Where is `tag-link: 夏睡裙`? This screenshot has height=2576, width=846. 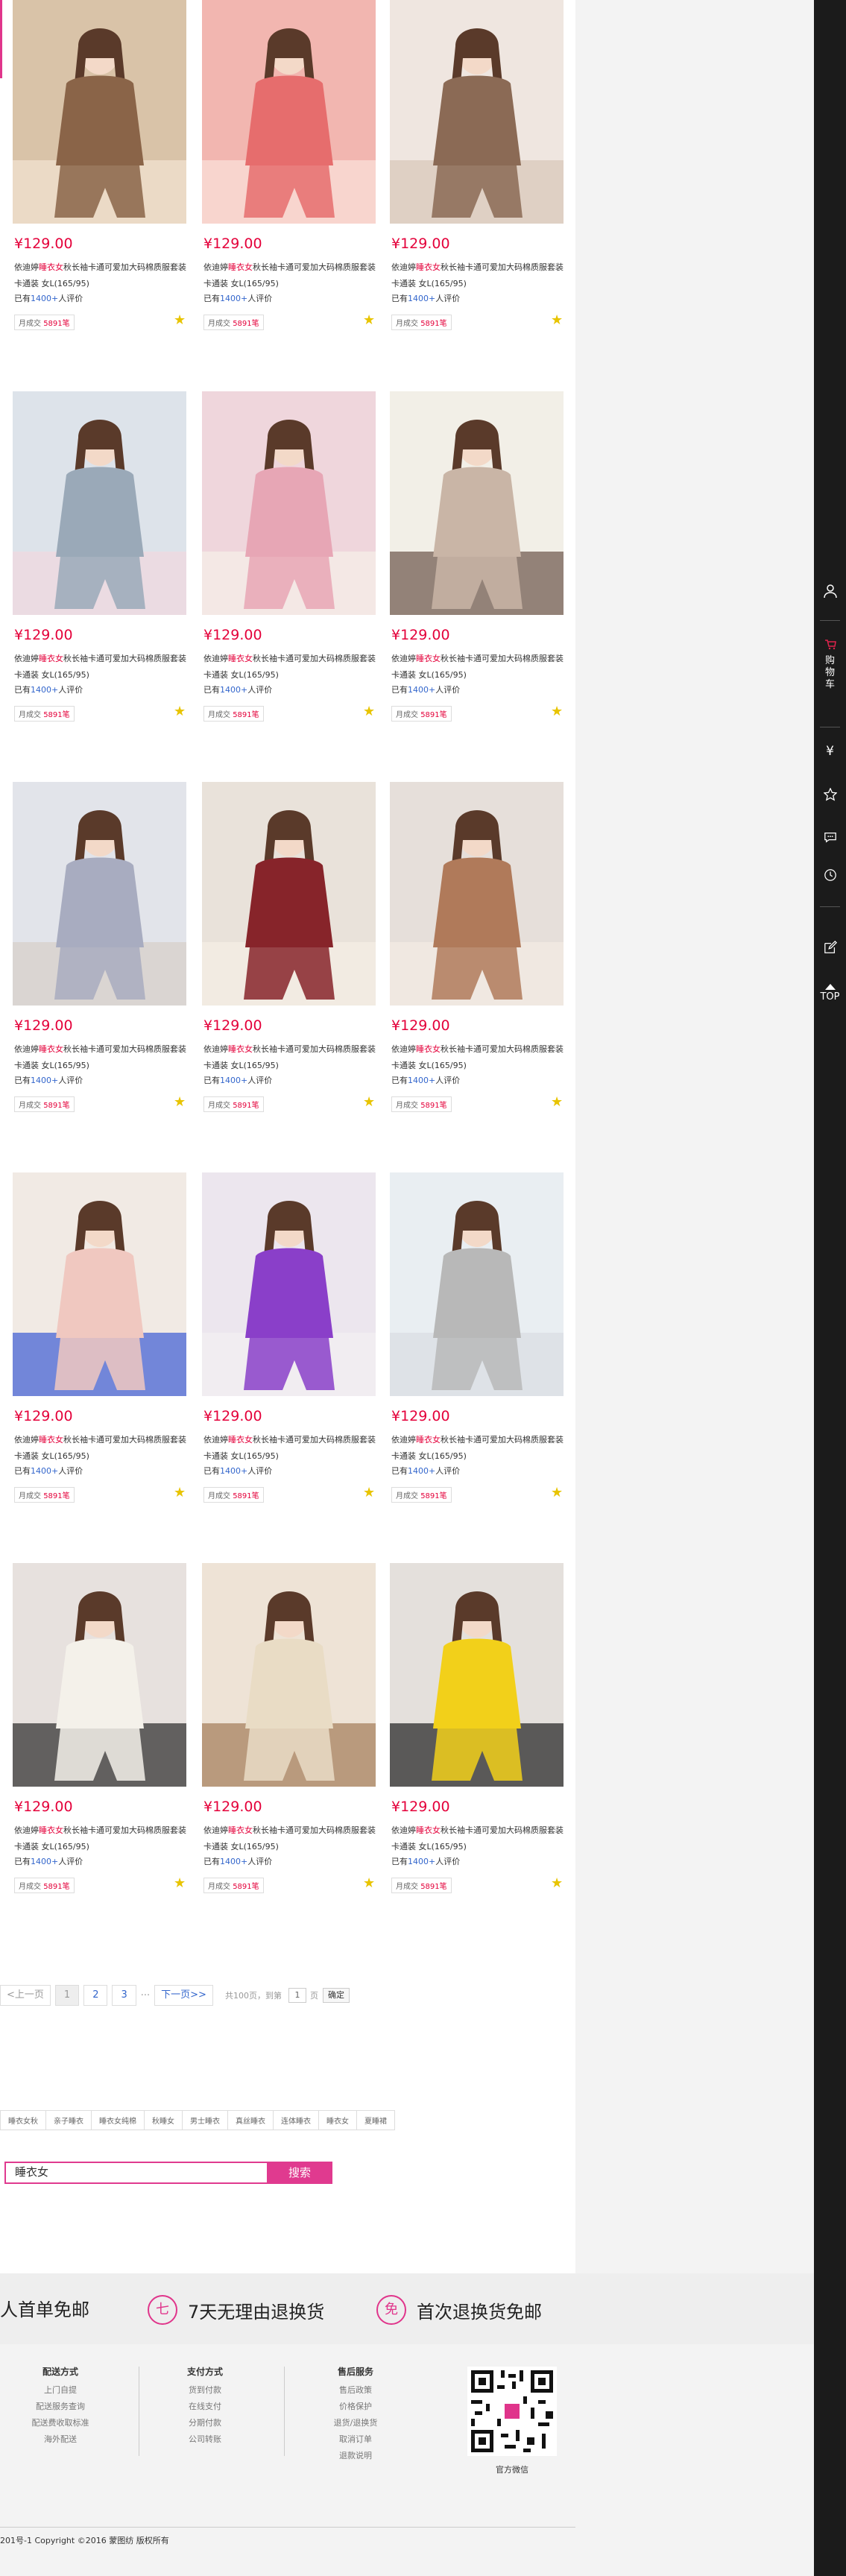
tag-link: 夏睡裙 is located at coordinates (376, 2120).